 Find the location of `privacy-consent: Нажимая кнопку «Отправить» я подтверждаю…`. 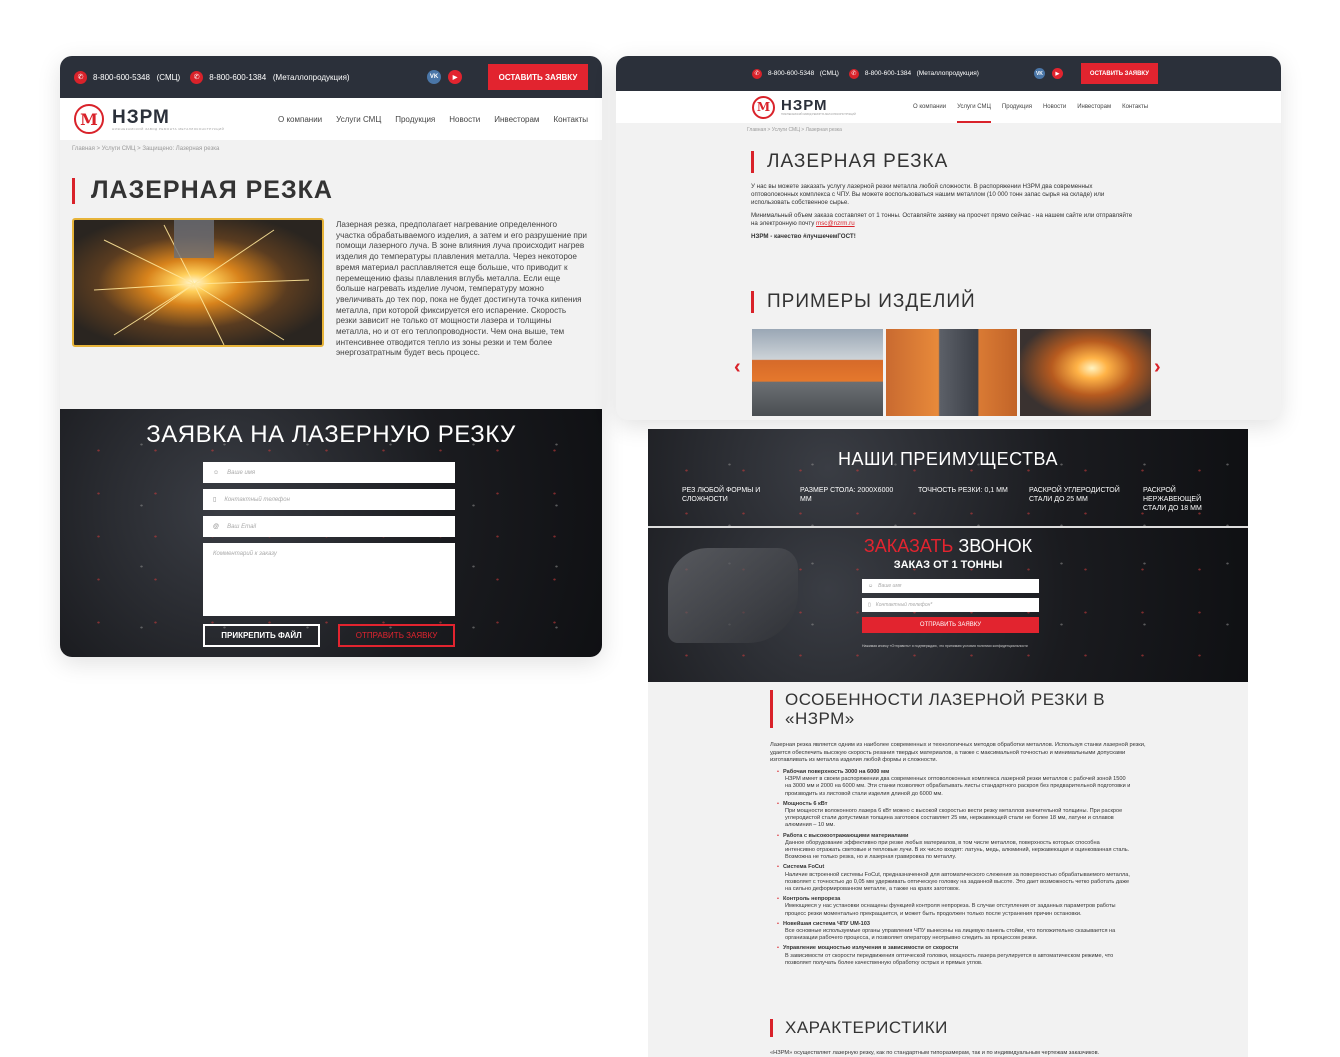

privacy-consent: Нажимая кнопку «Отправить» я подтверждаю… is located at coordinates (957, 646).